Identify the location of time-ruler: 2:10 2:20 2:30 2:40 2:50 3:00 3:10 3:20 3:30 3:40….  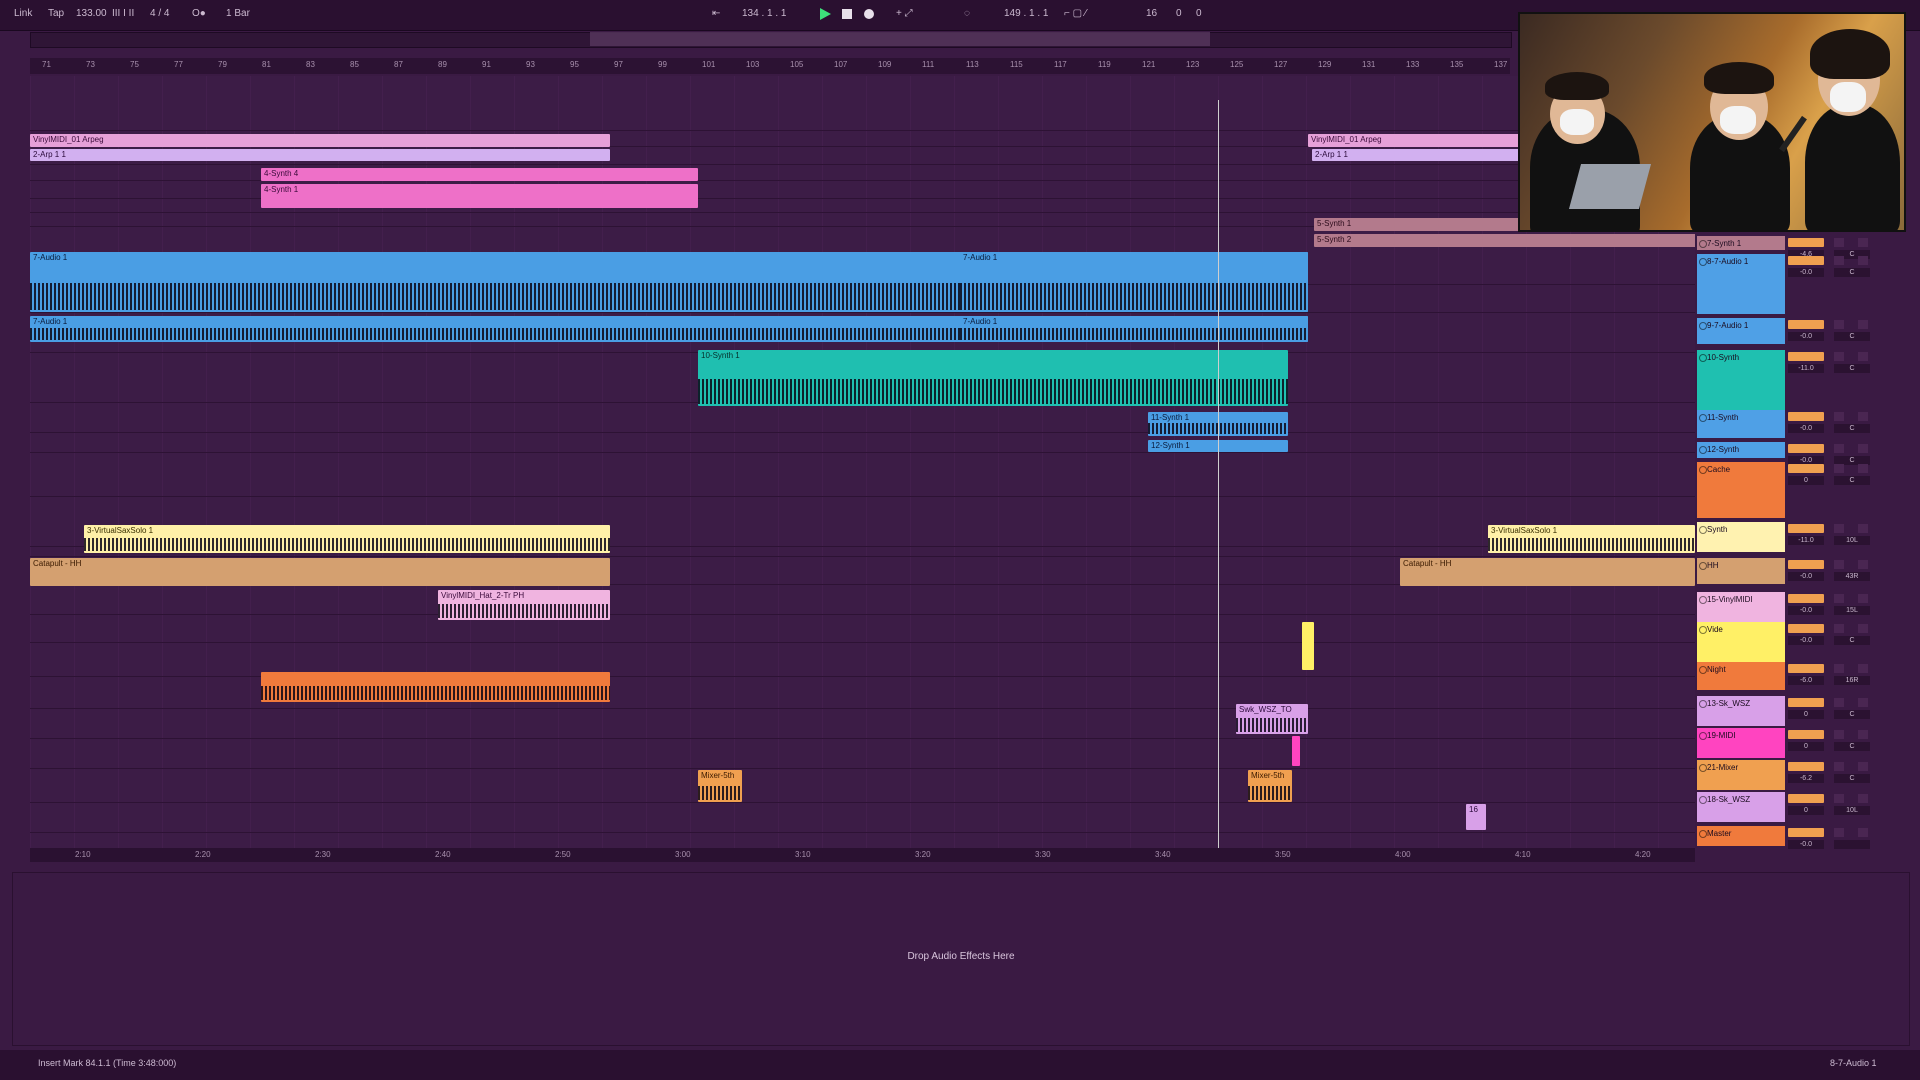
(862, 855).